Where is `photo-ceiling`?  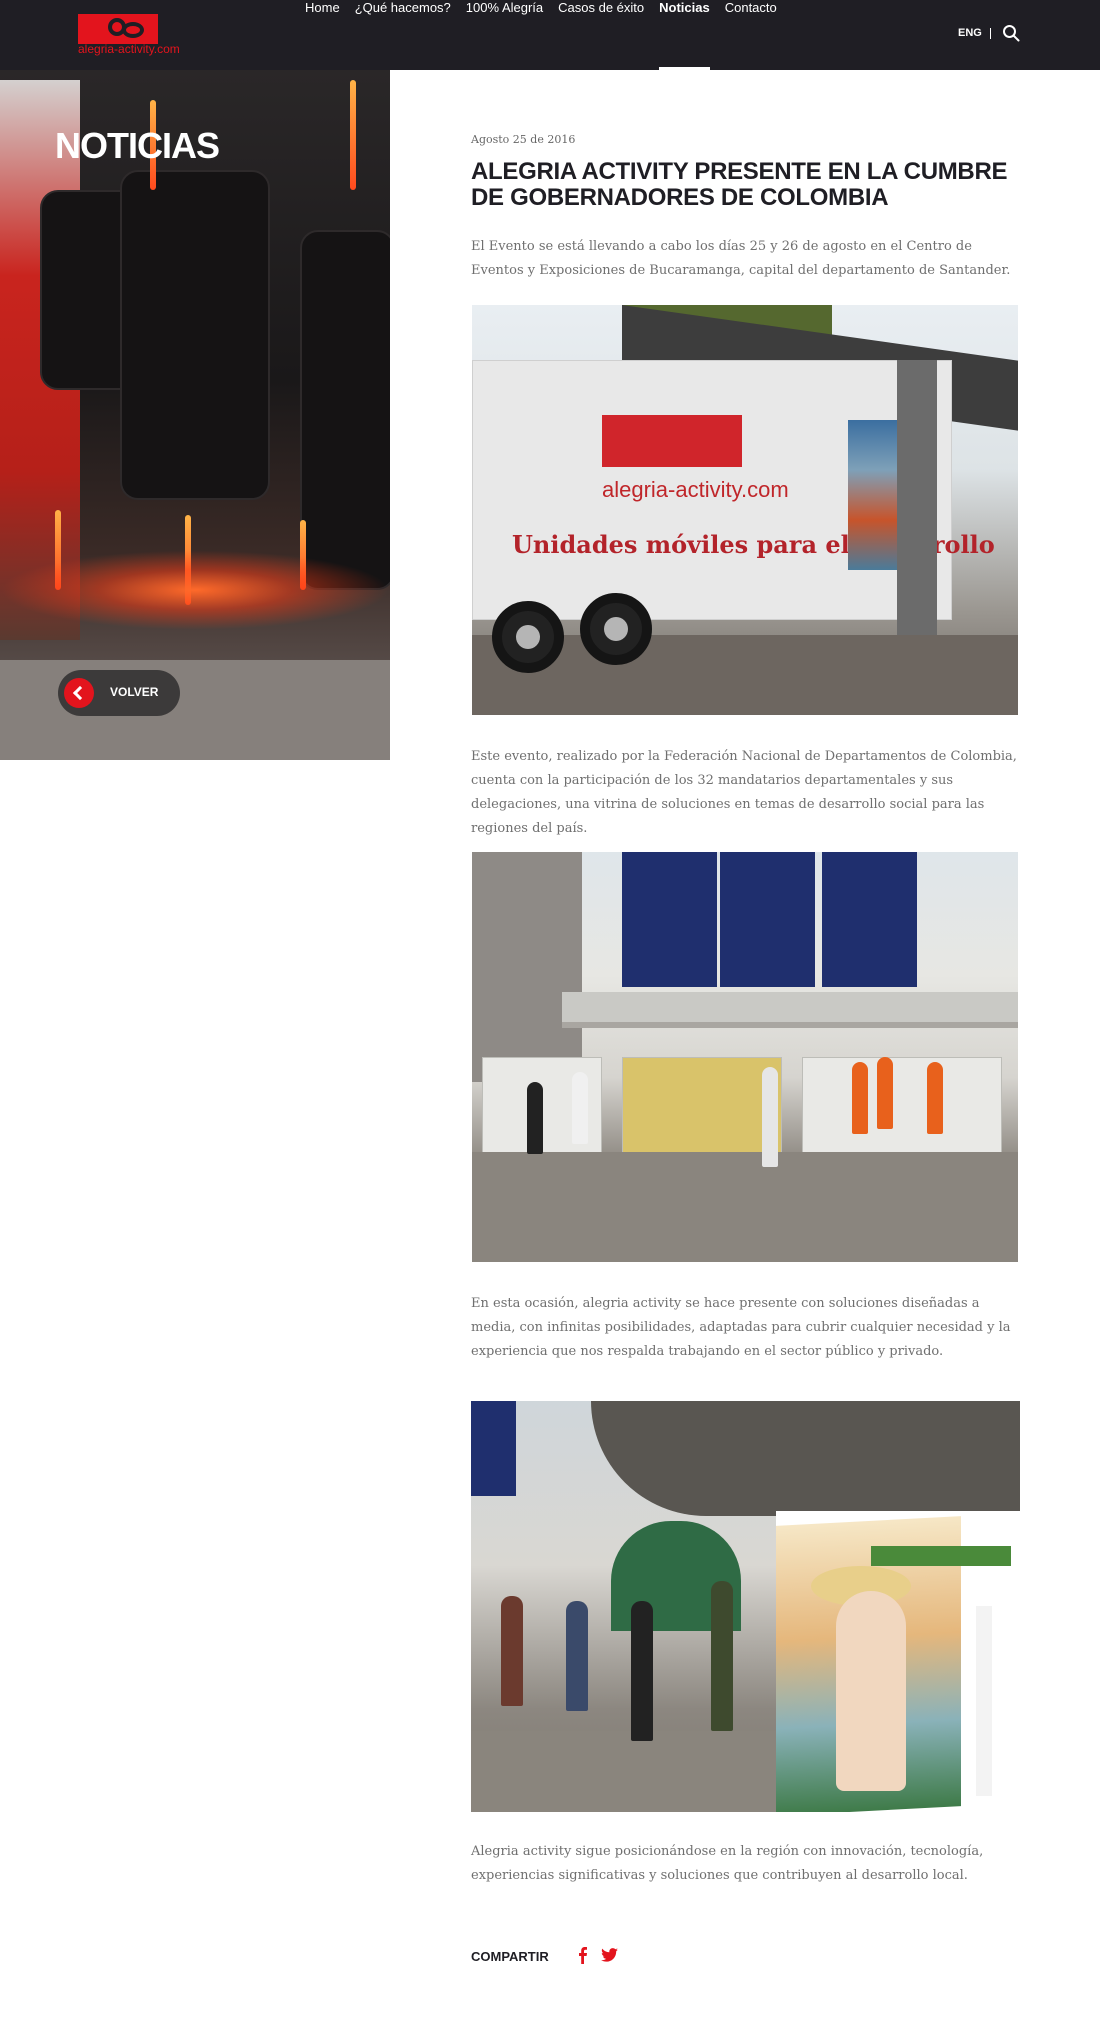
photo-ceiling is located at coordinates (805, 1458).